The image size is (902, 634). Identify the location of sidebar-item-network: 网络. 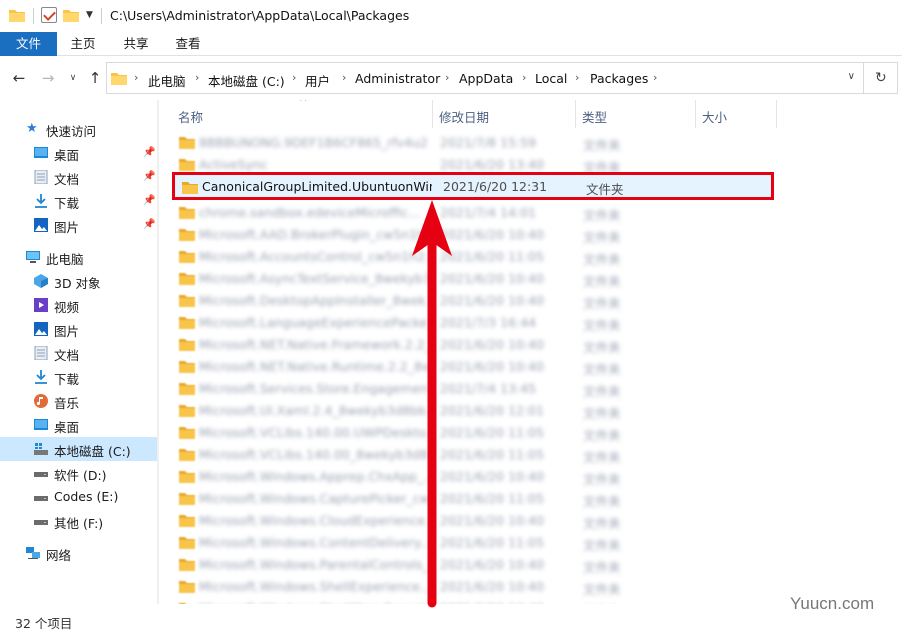
(78, 553).